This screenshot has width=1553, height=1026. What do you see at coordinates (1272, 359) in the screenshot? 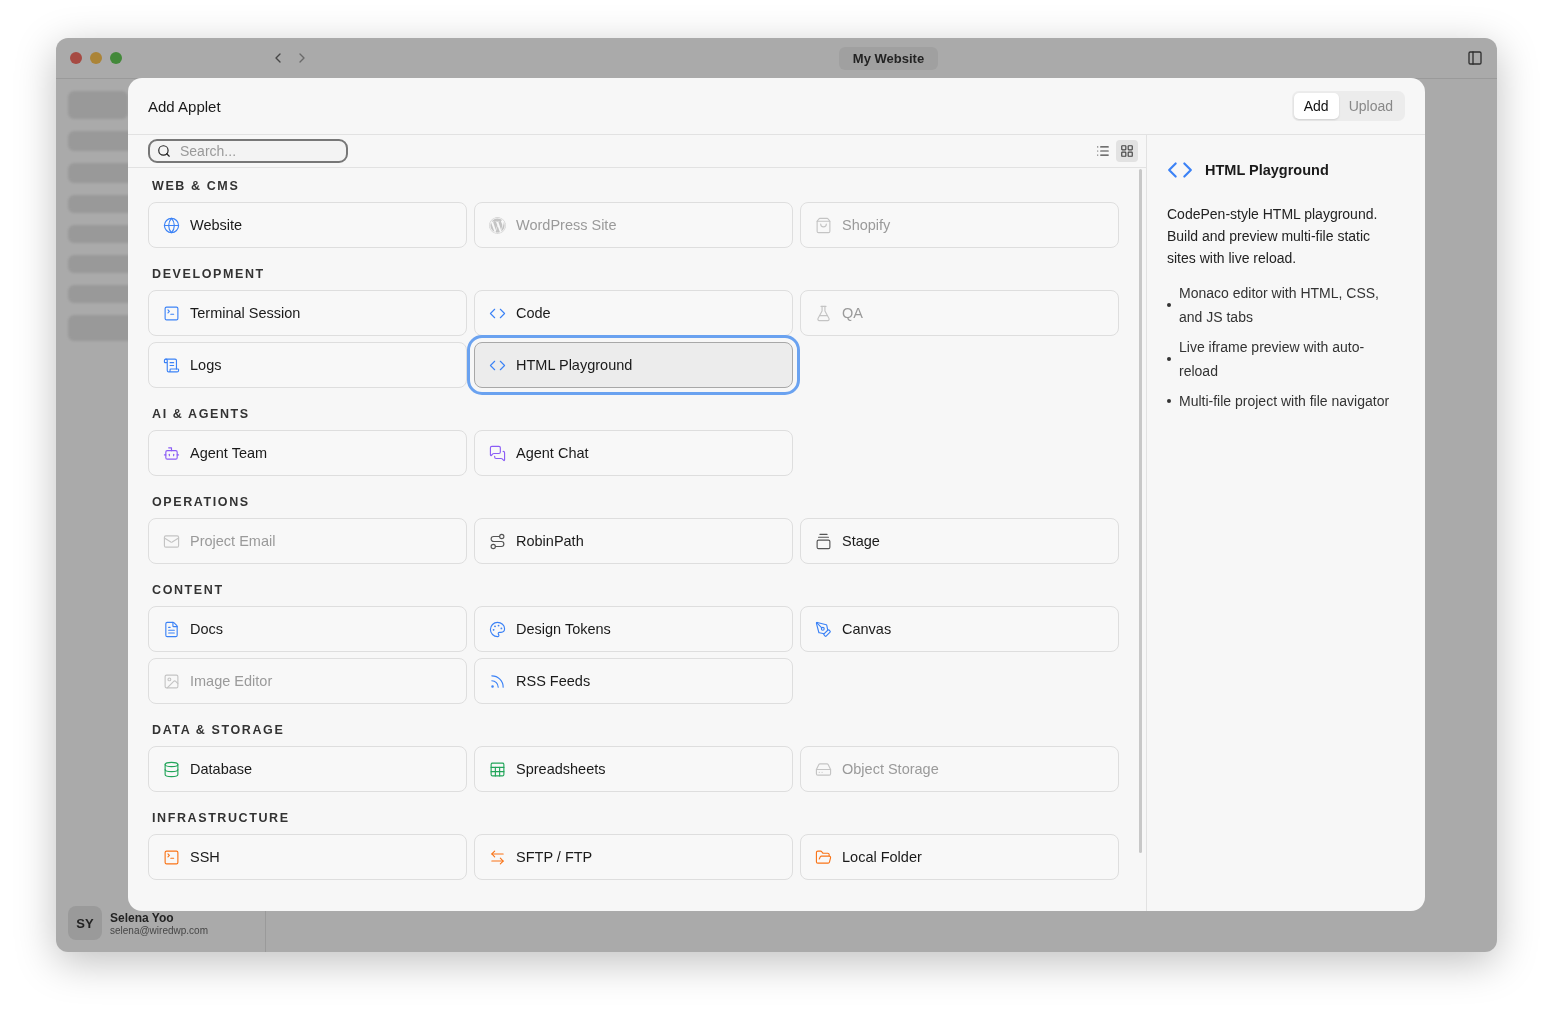
I see `feature-item: Live iframe preview with auto-reload` at bounding box center [1272, 359].